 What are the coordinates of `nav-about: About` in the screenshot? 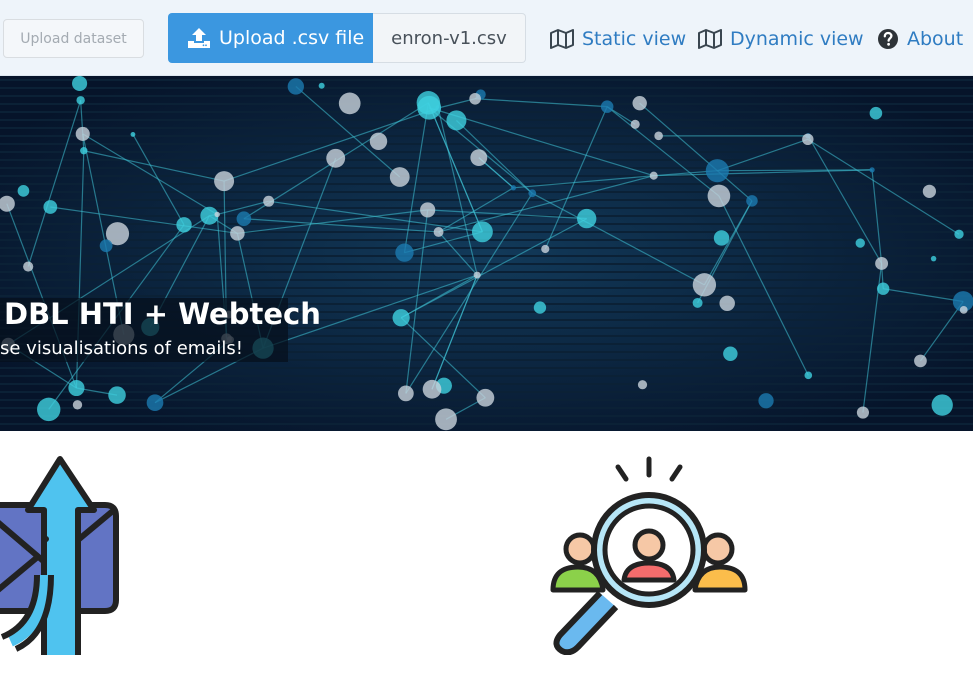 It's located at (920, 39).